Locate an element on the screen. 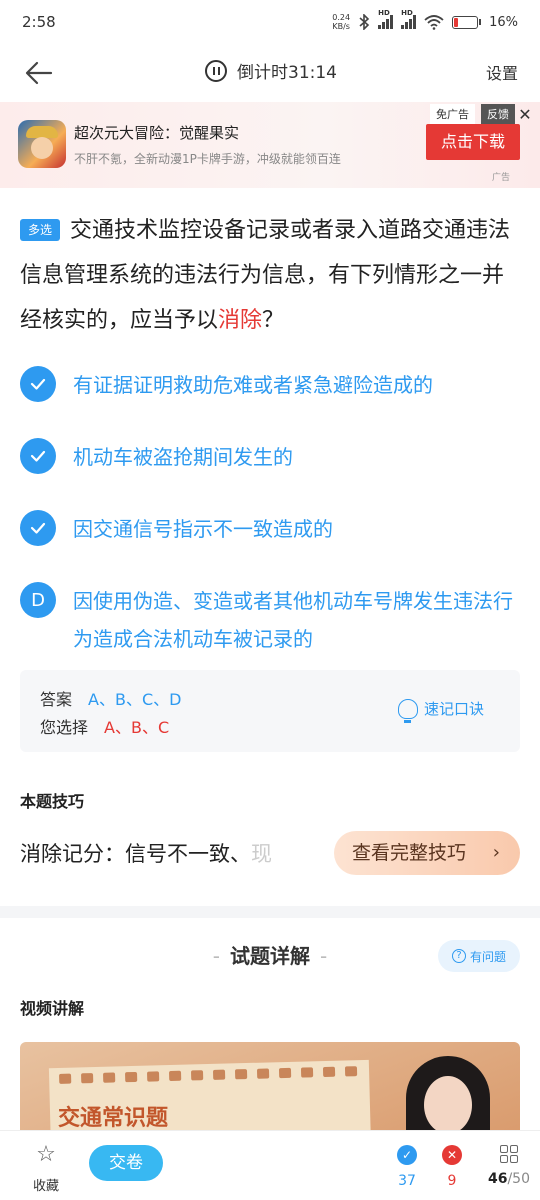 This screenshot has width=540, height=1200. status-time: 2:58 is located at coordinates (39, 22).